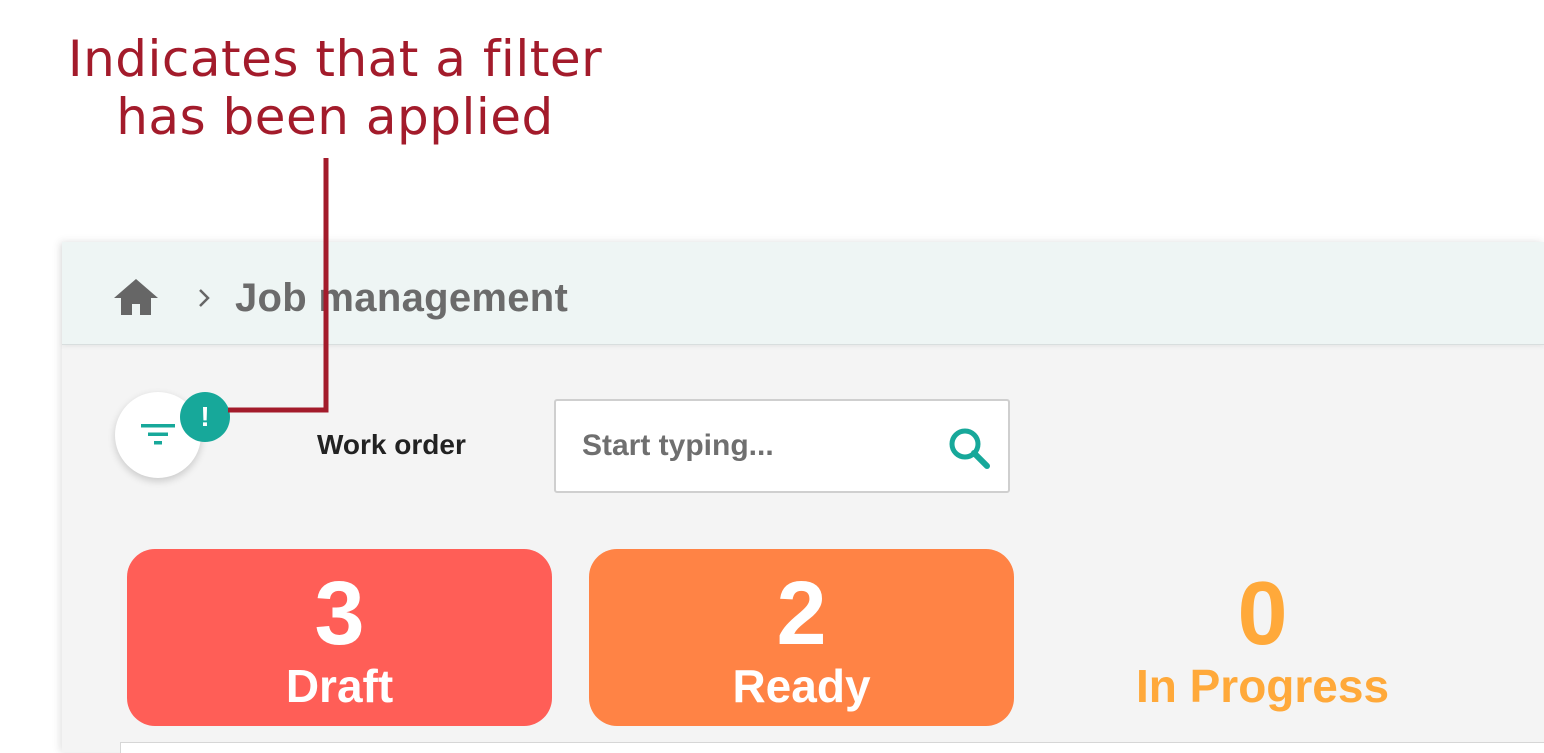 The height and width of the screenshot is (753, 1544). Describe the element at coordinates (801, 686) in the screenshot. I see `status-label: Ready` at that location.